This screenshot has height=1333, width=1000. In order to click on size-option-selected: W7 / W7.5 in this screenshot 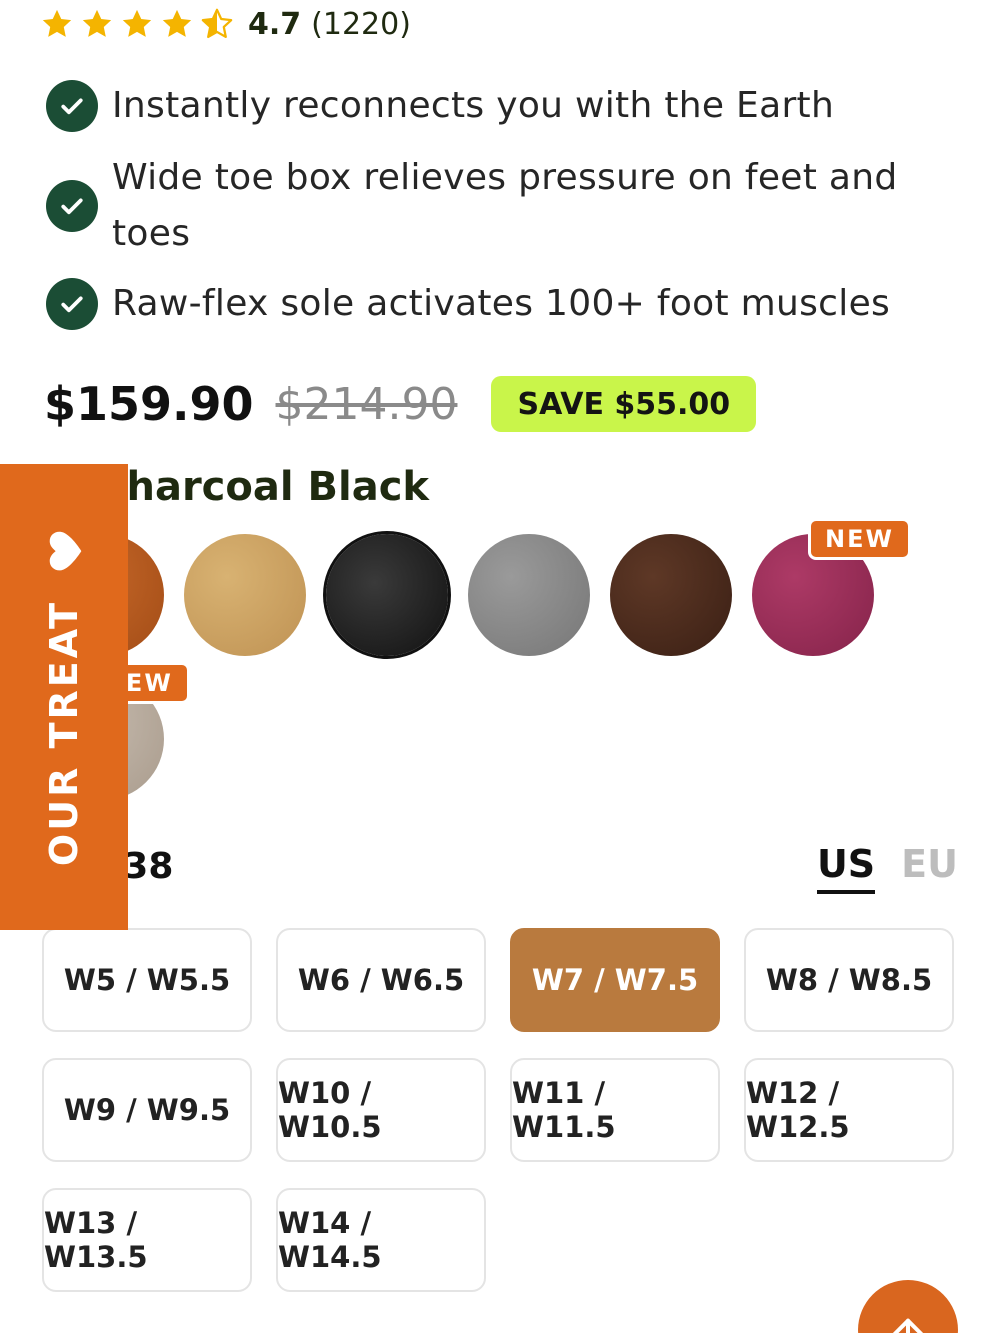, I will do `click(615, 980)`.